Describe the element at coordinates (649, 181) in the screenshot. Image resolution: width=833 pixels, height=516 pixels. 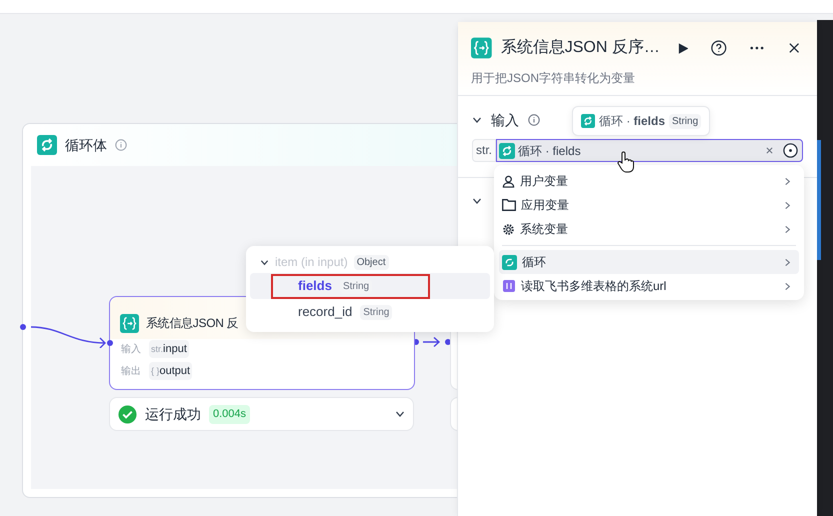
I see `menu-item: 用户变量` at that location.